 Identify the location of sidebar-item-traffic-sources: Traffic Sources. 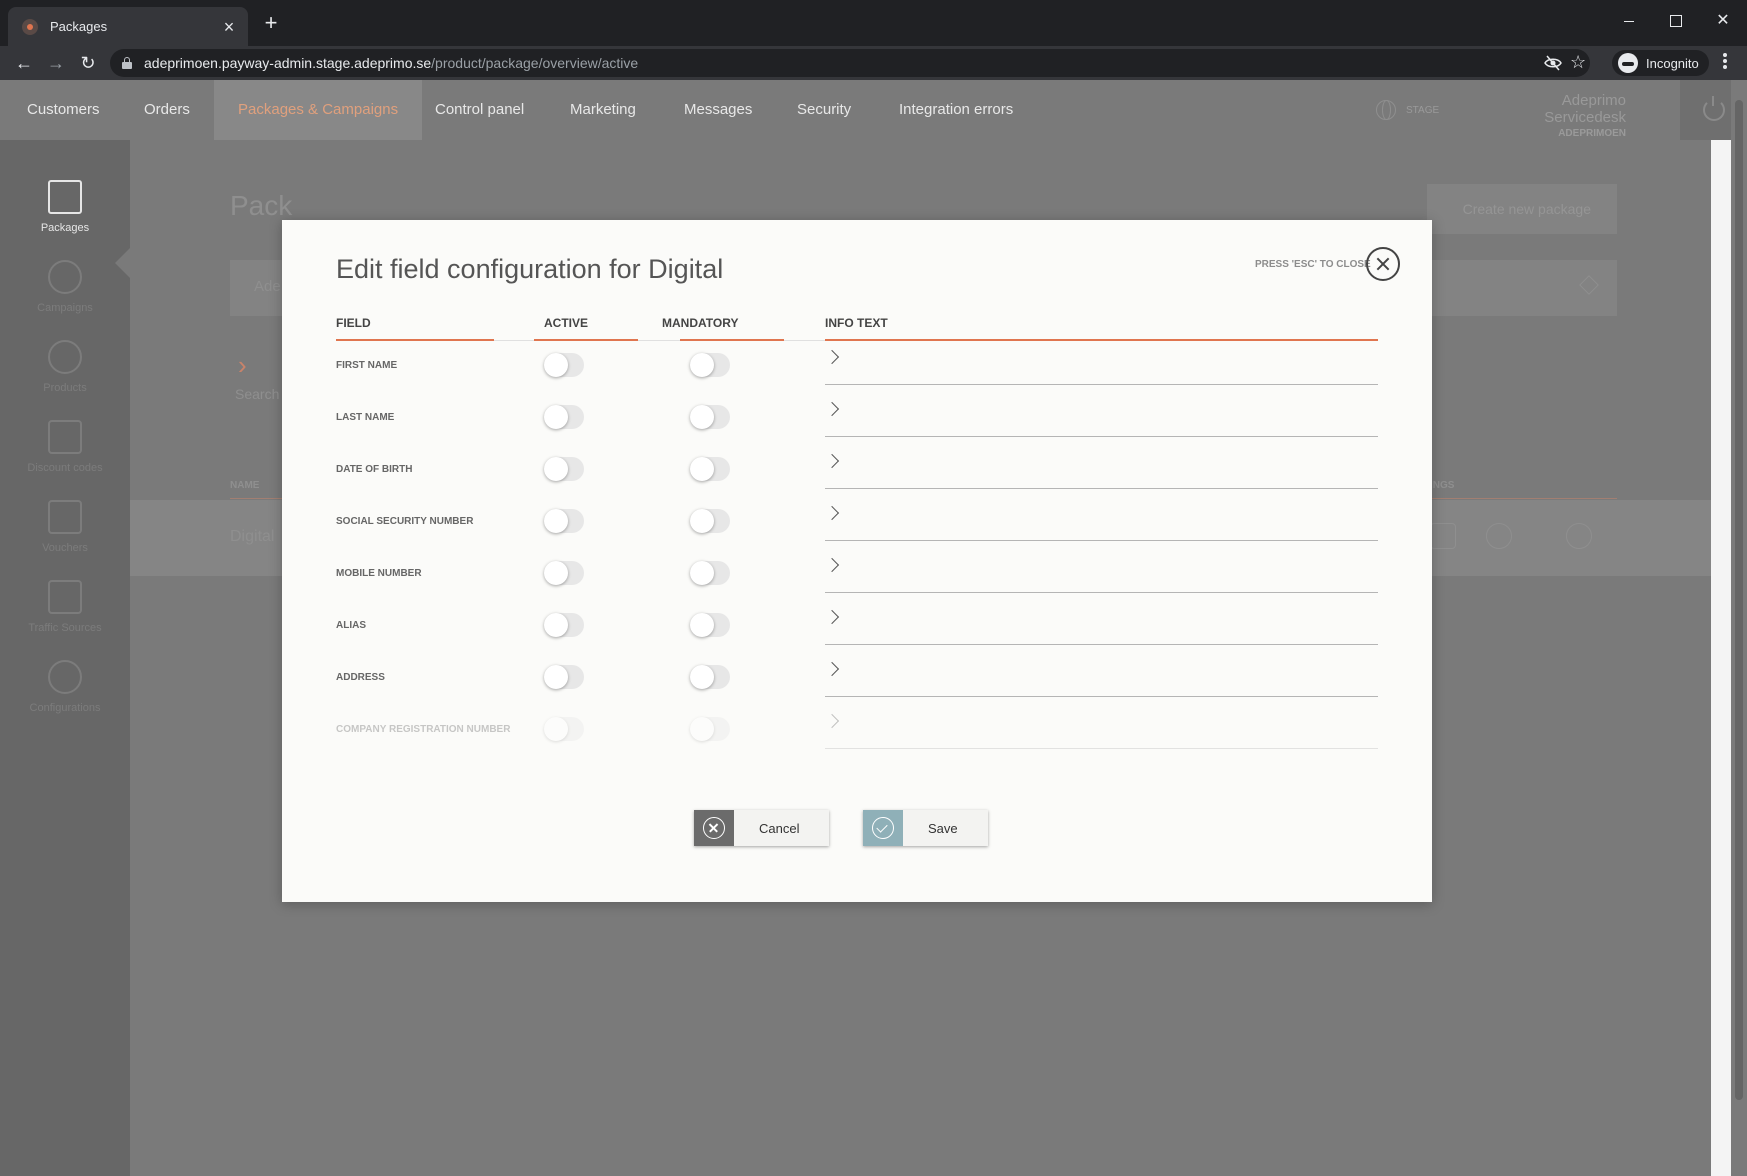
(65, 607).